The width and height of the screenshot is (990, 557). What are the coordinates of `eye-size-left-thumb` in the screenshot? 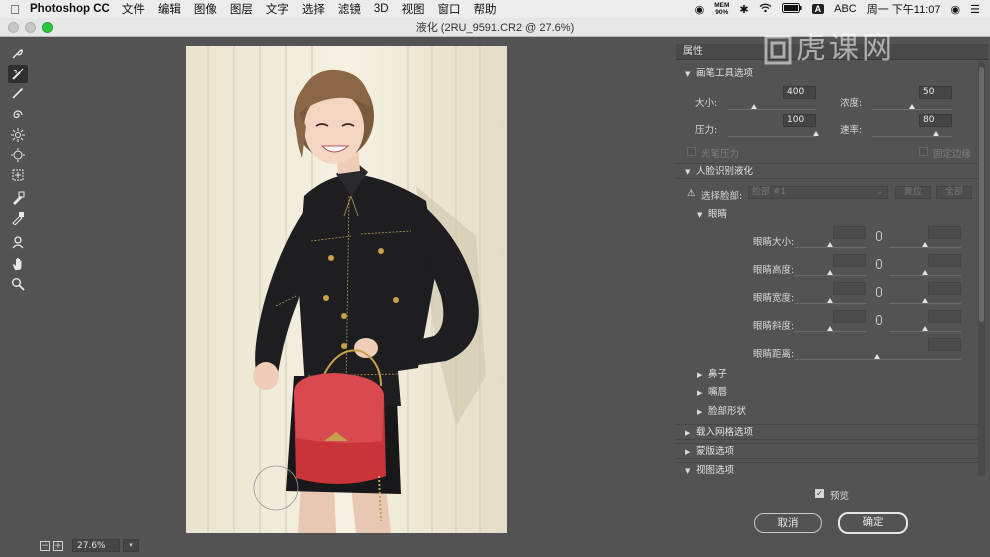 It's located at (830, 244).